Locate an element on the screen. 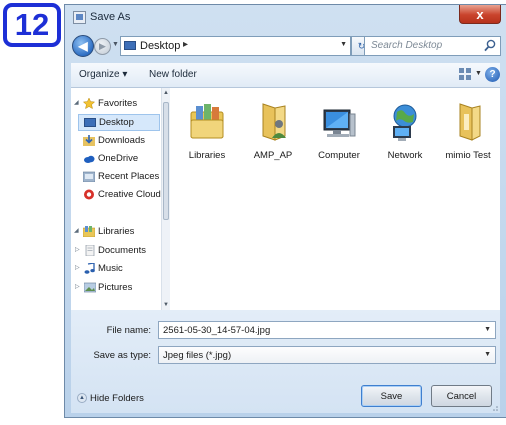 The image size is (506, 425). file-item-amp-ap: AMP_AP is located at coordinates (273, 137).